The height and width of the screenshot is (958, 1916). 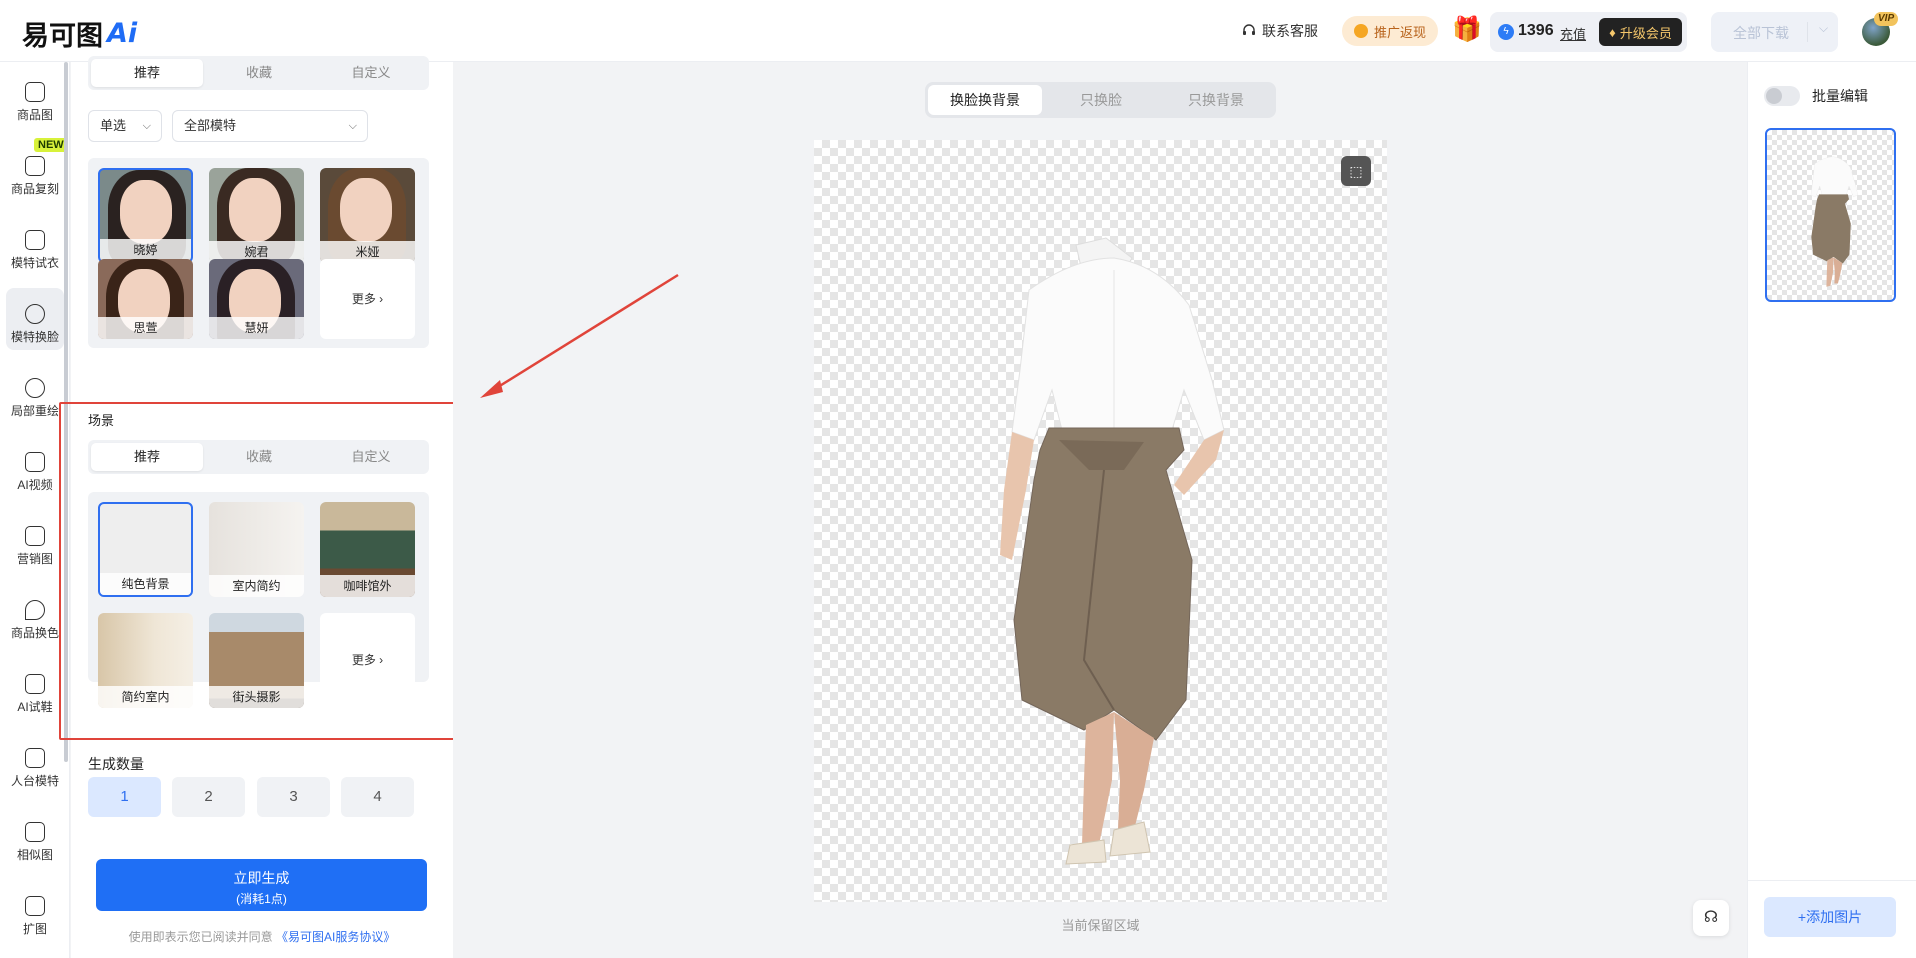 What do you see at coordinates (1834, 221) in the screenshot?
I see `thumb-garment-figure` at bounding box center [1834, 221].